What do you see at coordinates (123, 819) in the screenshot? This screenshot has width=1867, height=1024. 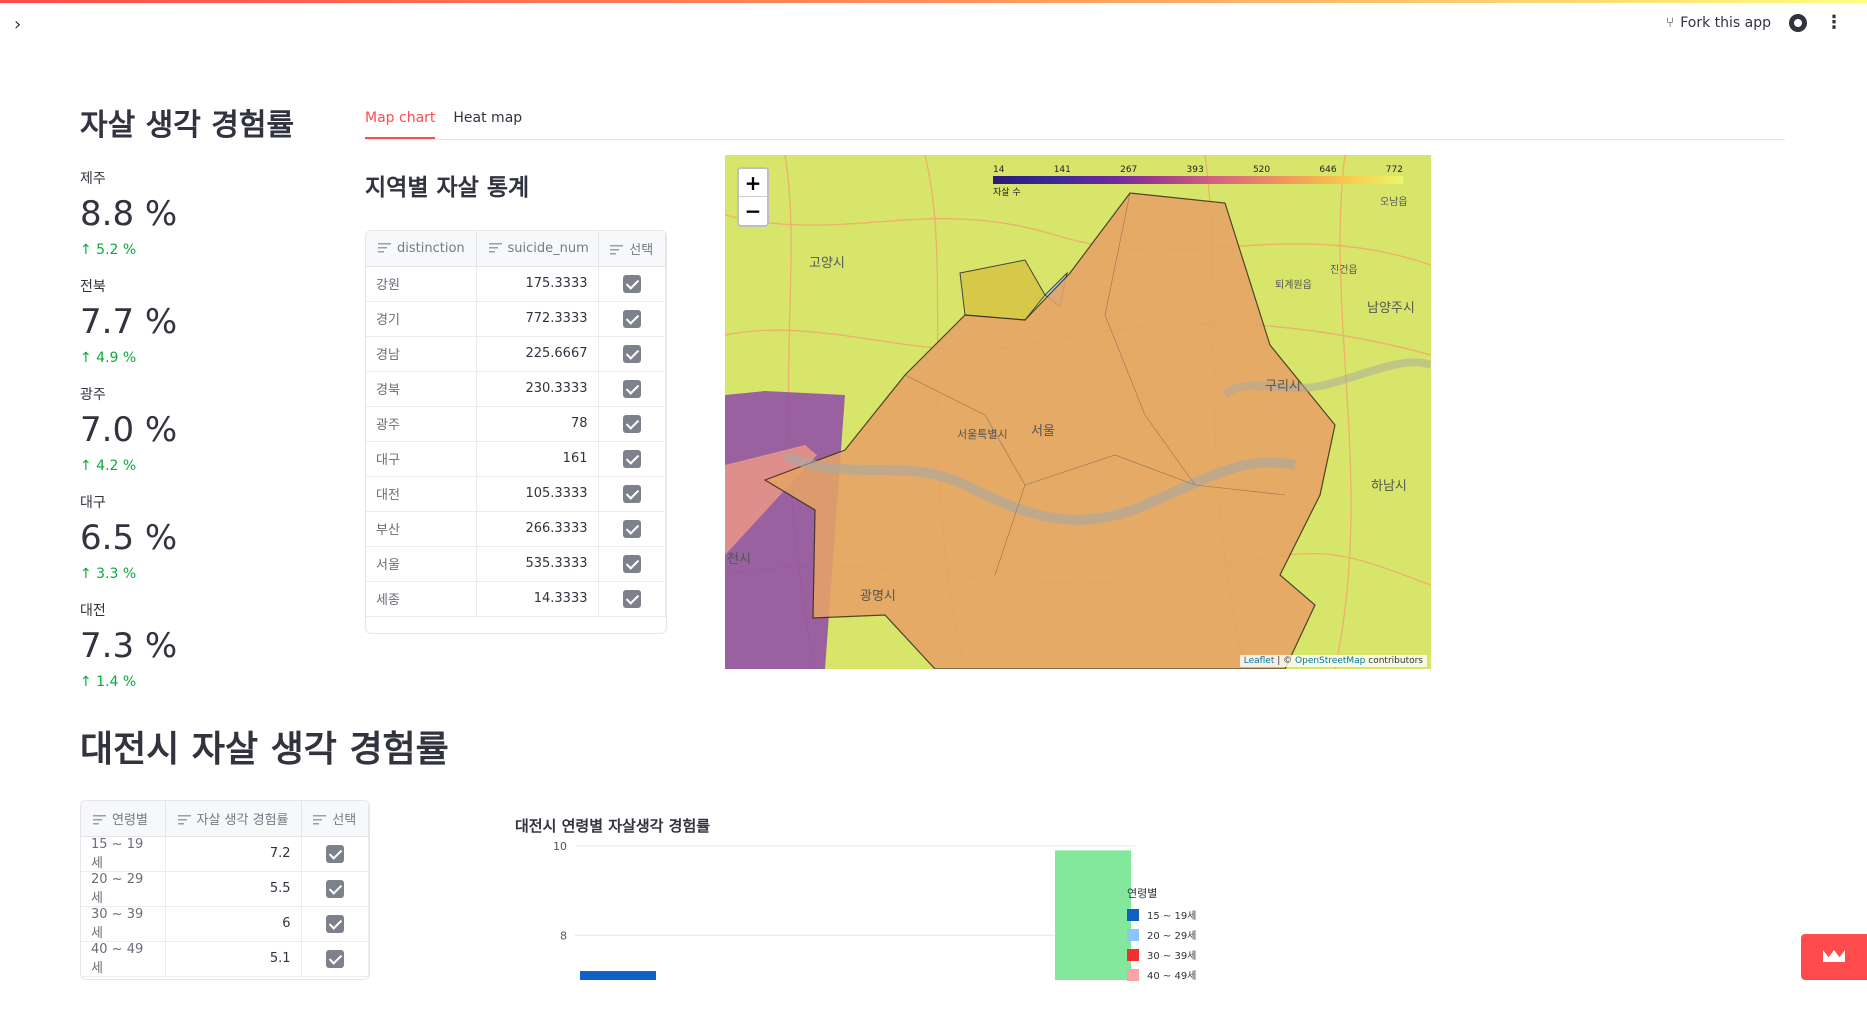 I see `column-header-age: 연령별` at bounding box center [123, 819].